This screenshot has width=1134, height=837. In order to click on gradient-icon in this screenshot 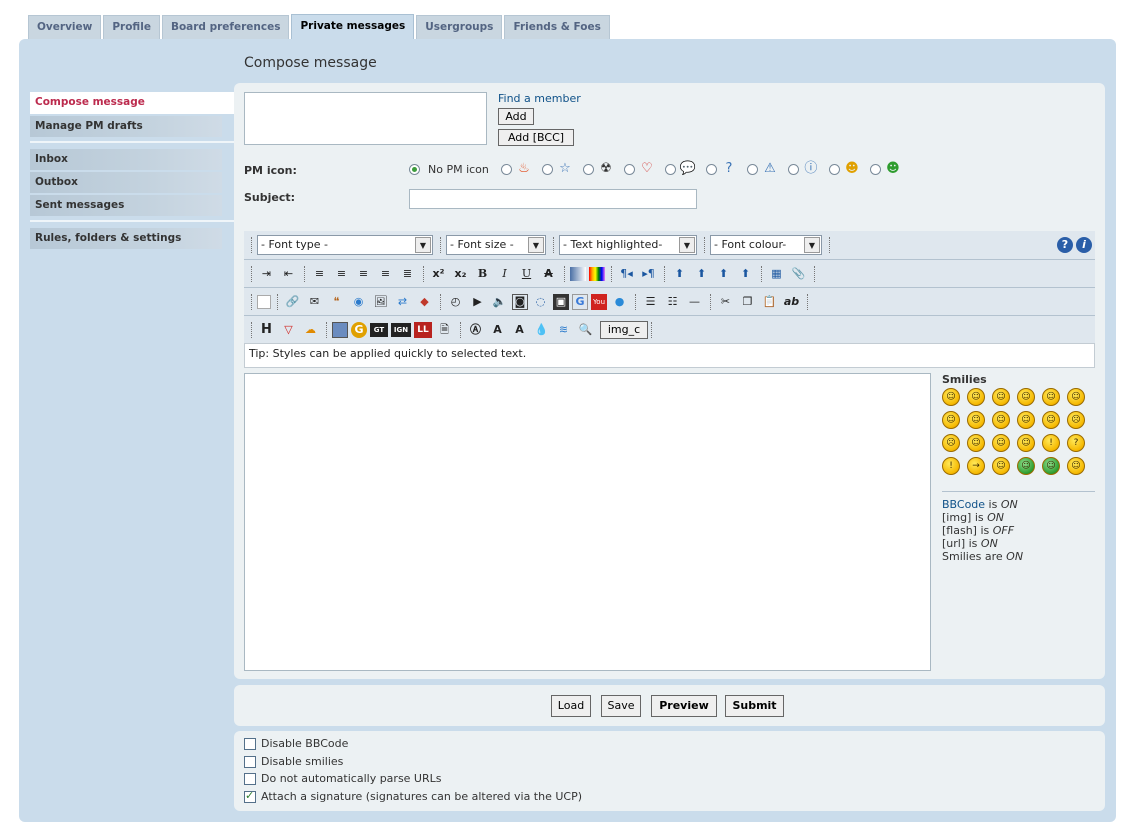, I will do `click(578, 274)`.